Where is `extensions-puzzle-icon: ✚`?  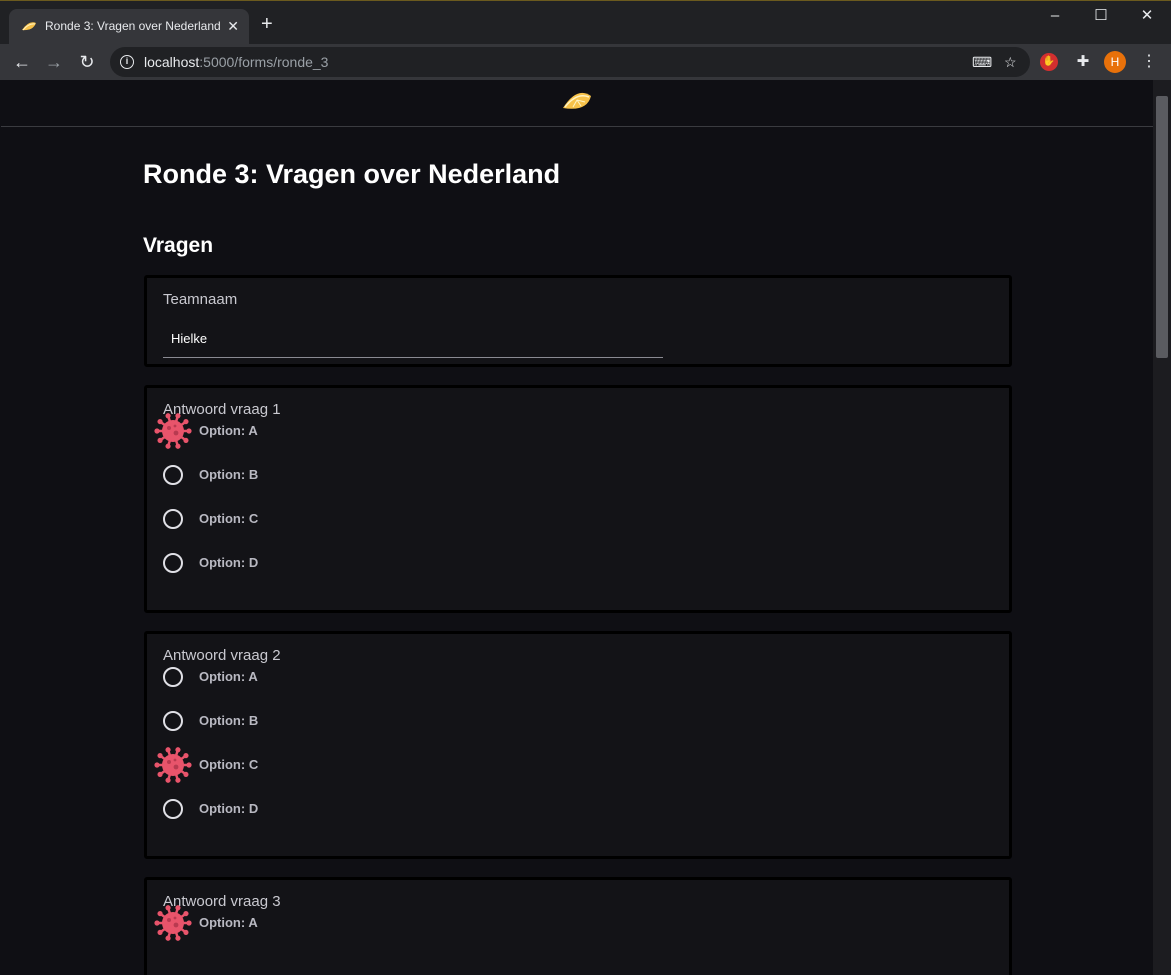
extensions-puzzle-icon: ✚ is located at coordinates (1083, 62).